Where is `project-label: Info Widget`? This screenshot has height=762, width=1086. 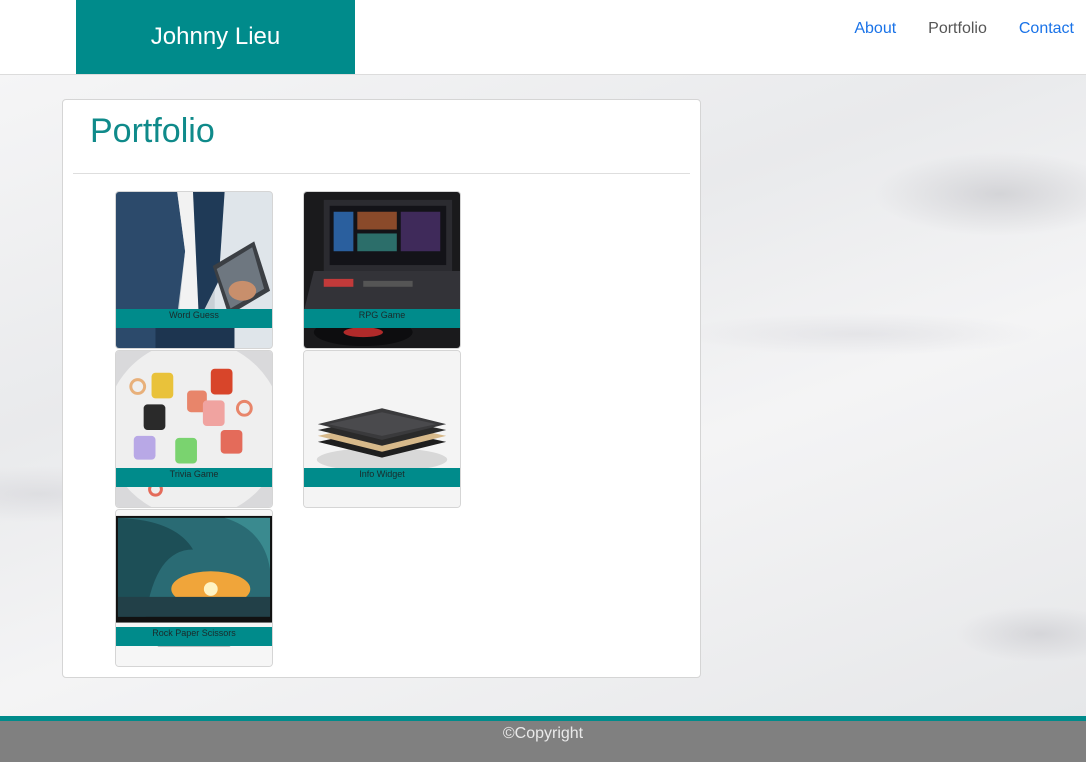
project-label: Info Widget is located at coordinates (382, 477).